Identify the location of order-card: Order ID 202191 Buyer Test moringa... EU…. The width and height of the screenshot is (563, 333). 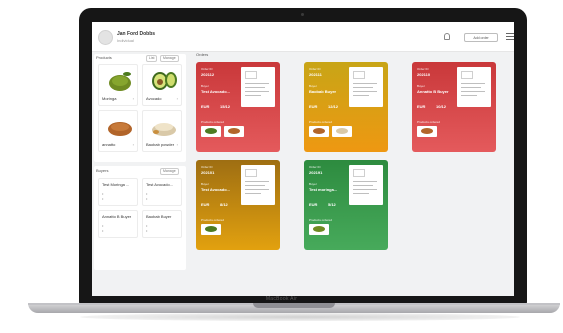
(346, 205).